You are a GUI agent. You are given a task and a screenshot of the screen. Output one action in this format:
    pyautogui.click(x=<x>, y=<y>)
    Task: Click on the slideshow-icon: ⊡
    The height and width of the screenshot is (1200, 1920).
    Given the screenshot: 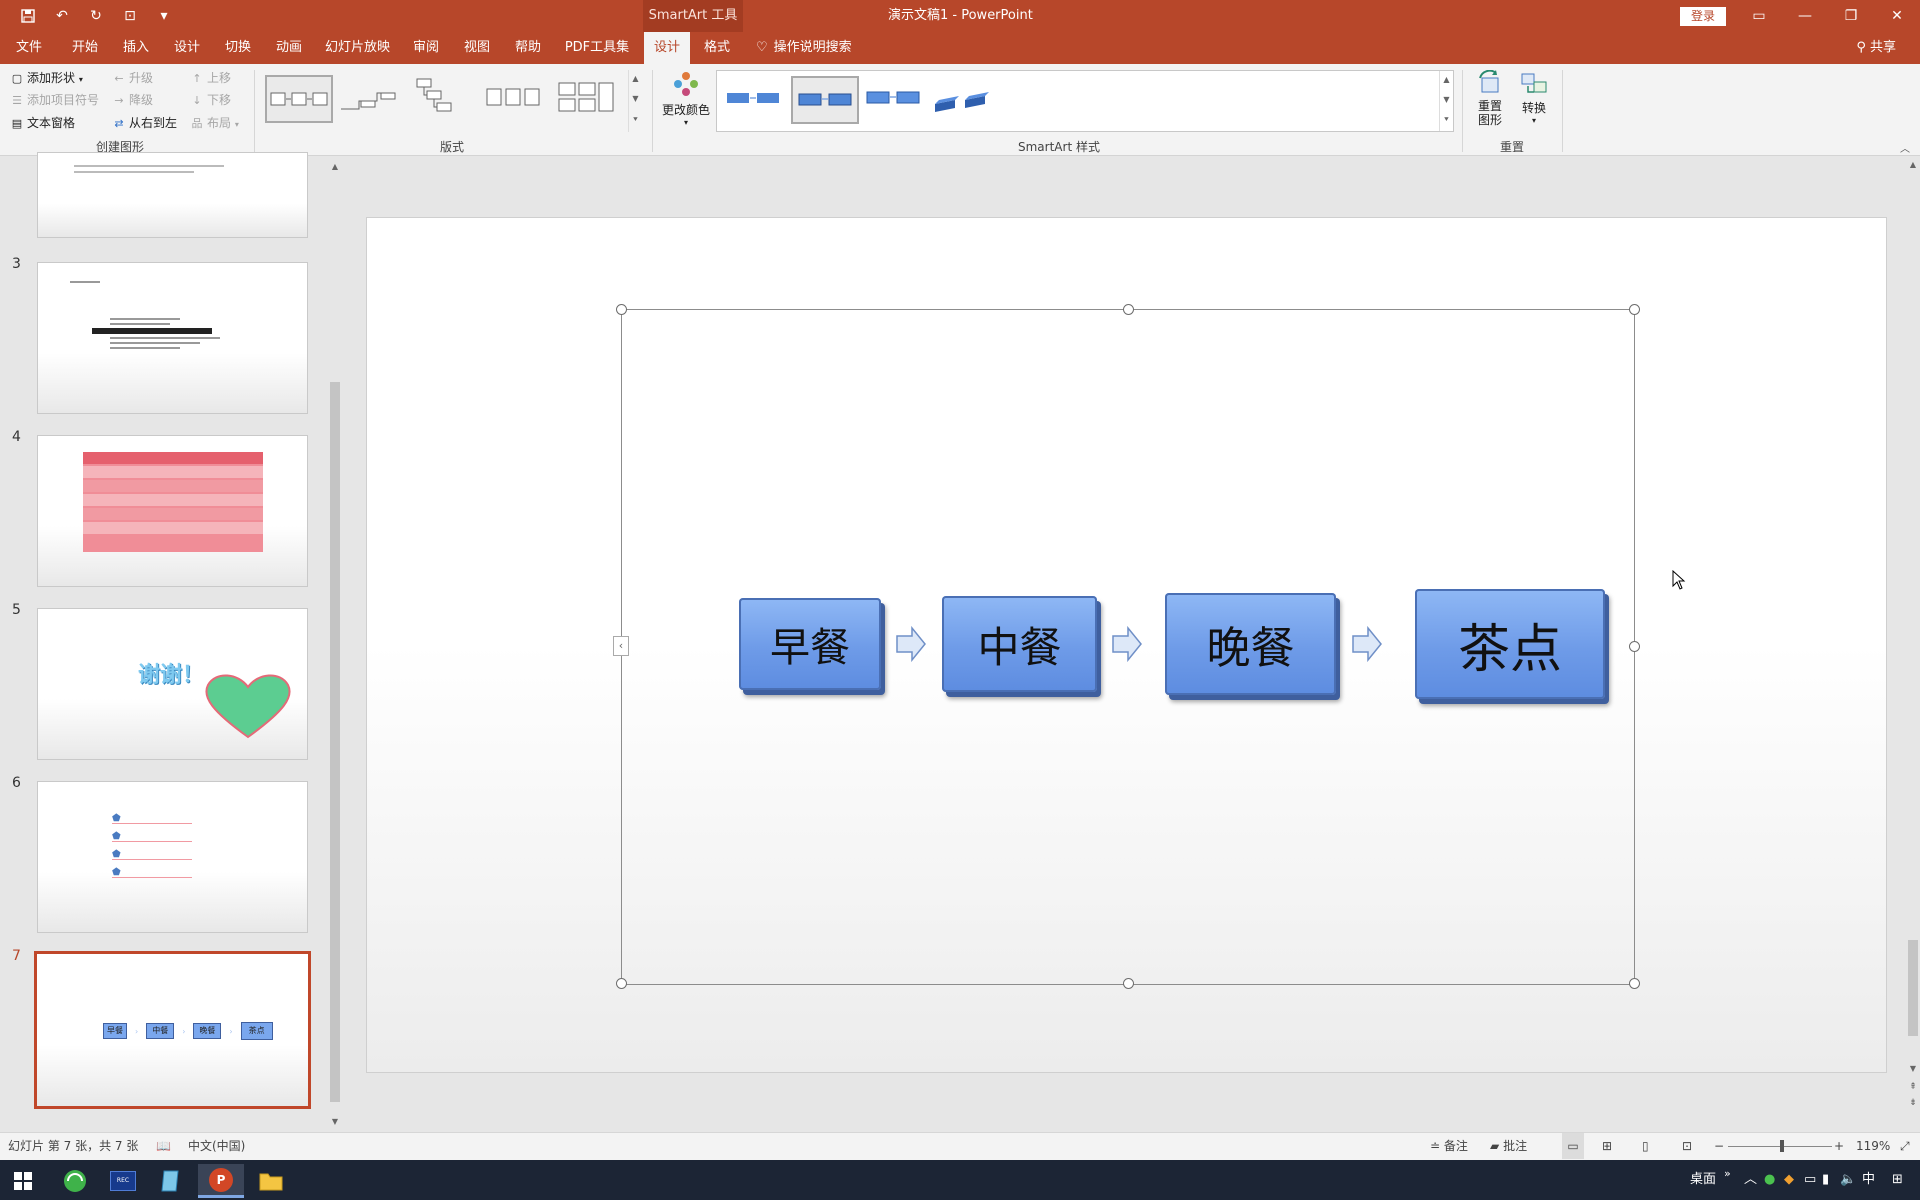 What is the action you would take?
    pyautogui.click(x=1687, y=1146)
    